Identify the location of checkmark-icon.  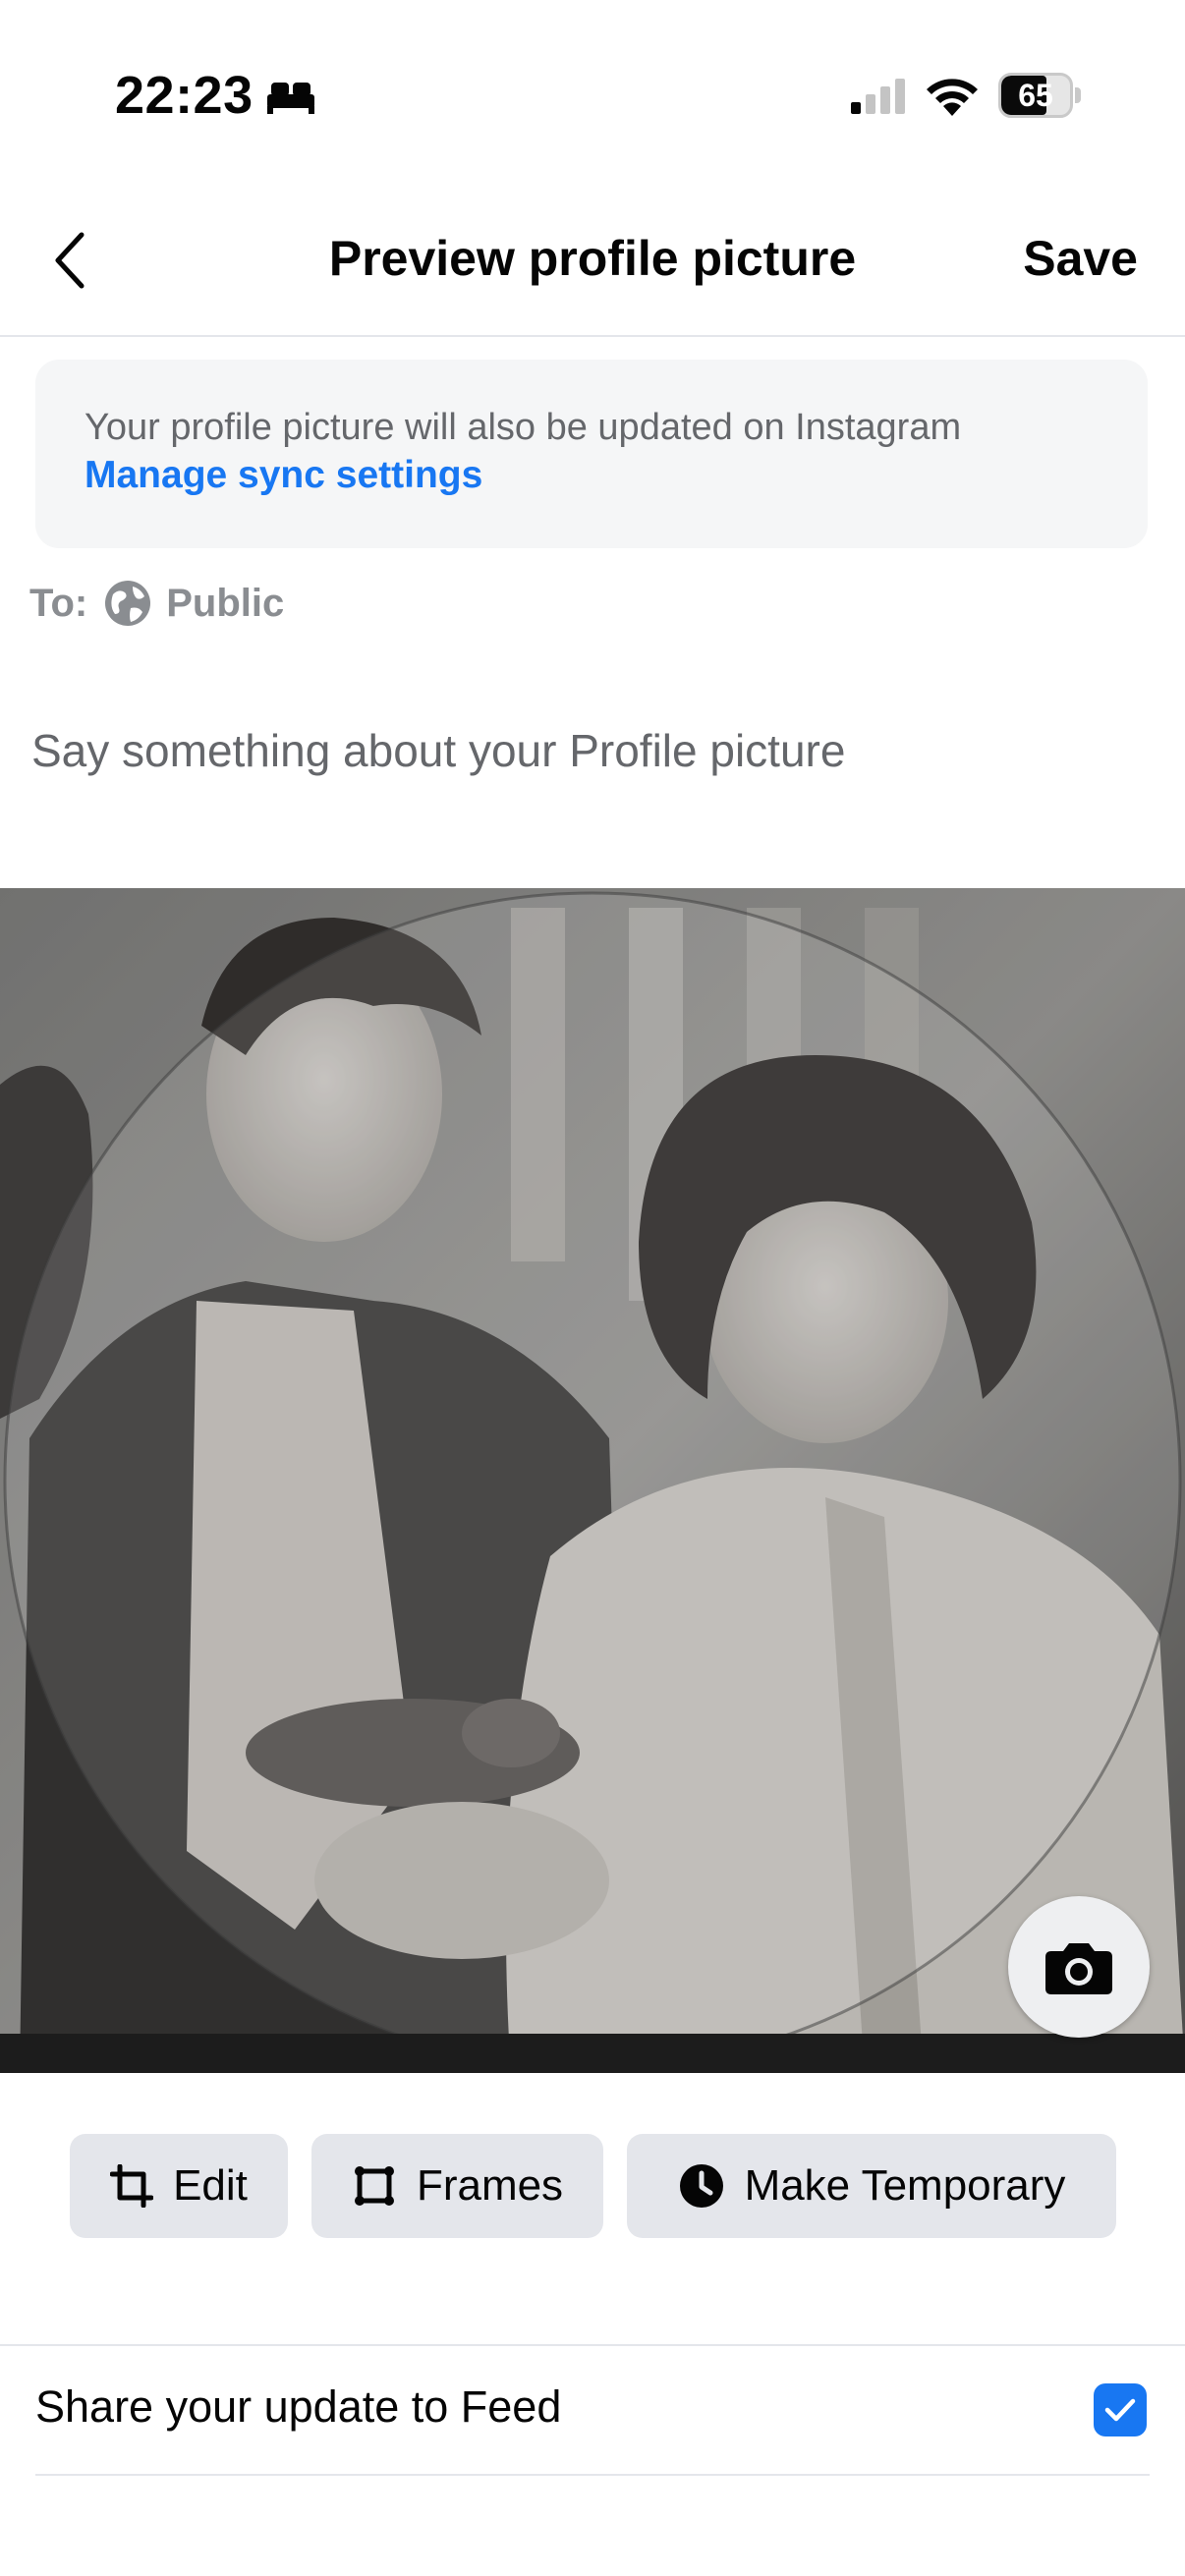
(1120, 2410).